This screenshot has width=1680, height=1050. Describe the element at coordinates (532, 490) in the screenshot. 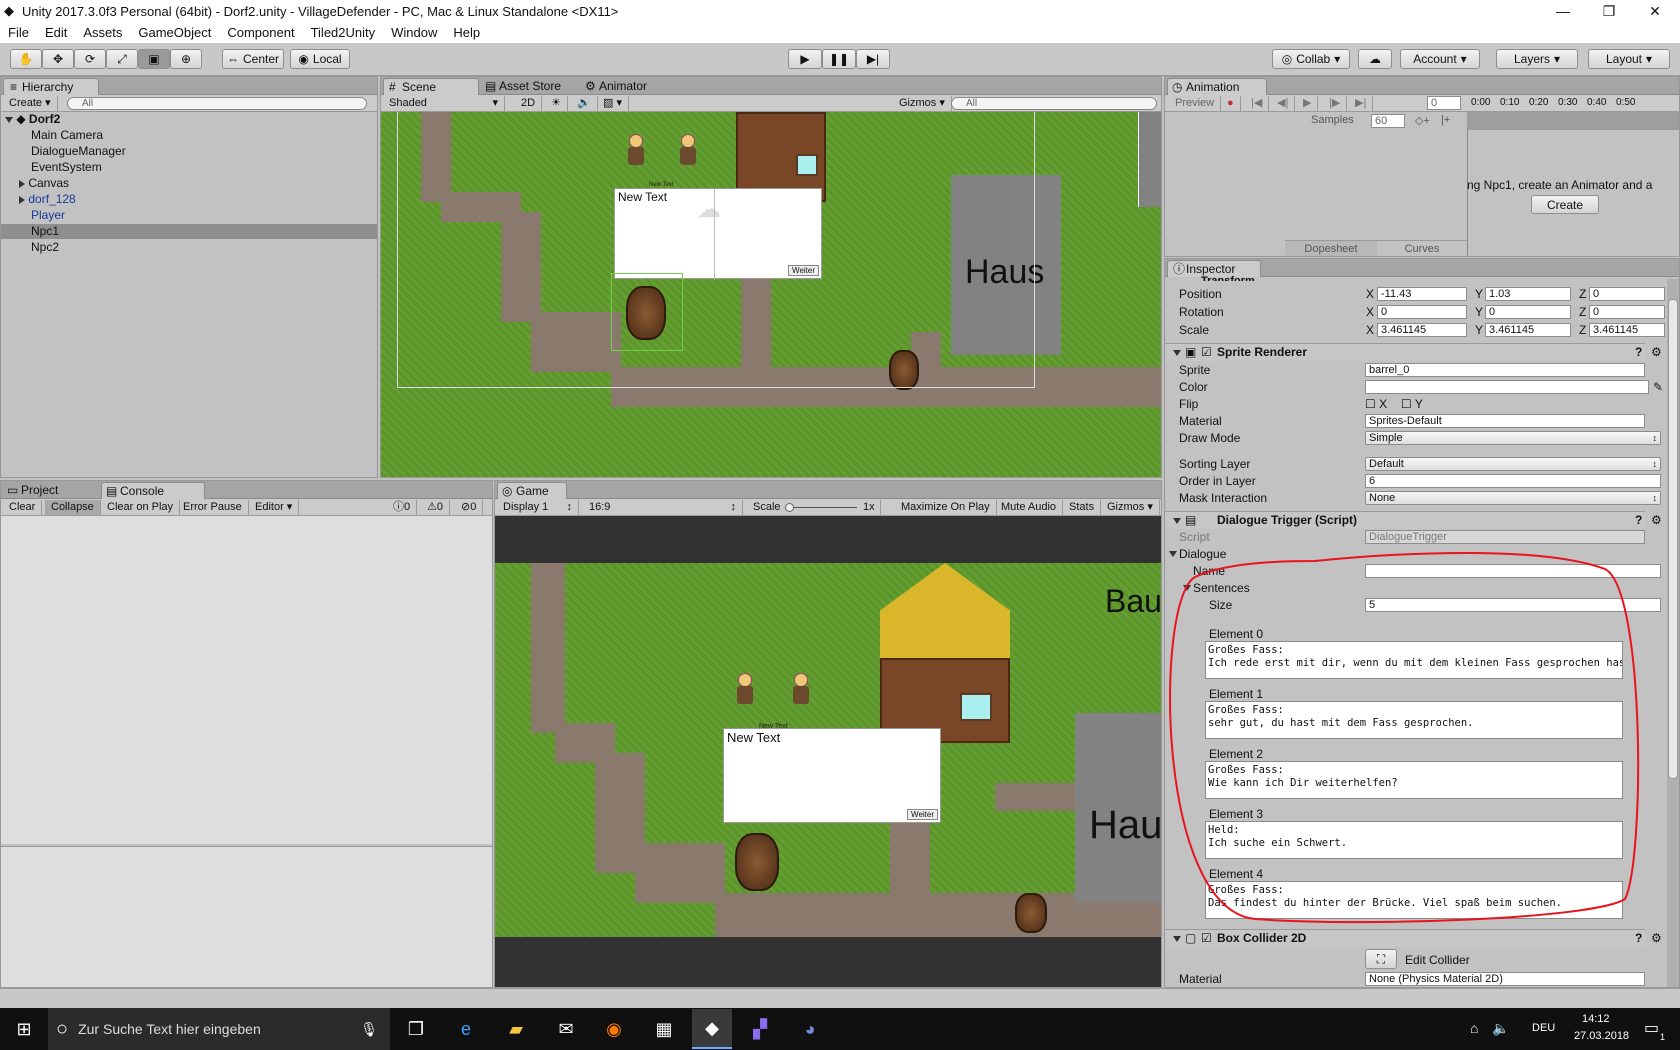

I see `tab-game: ◎ Game` at that location.